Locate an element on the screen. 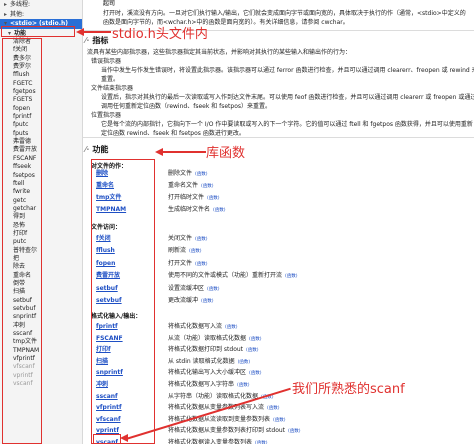 The image size is (474, 444). function-description: 将格式化数据写入流 is located at coordinates (195, 326).